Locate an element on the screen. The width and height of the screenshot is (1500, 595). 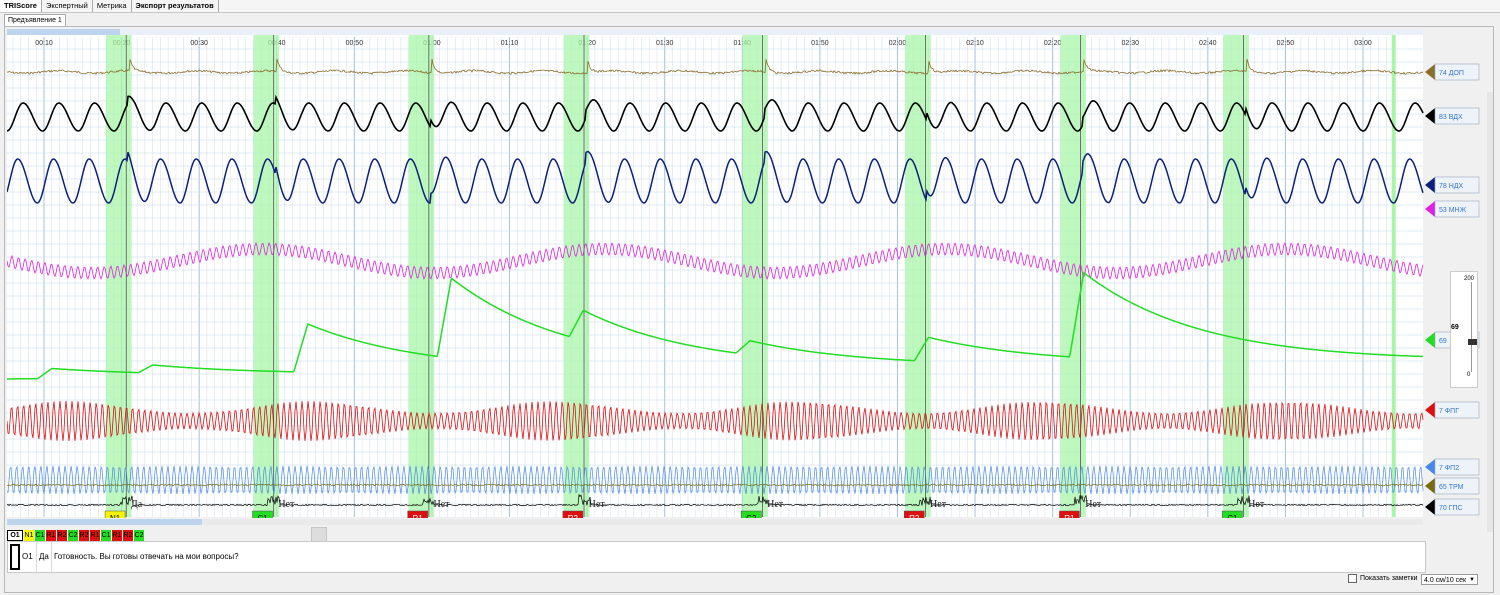
tab-metric: Метрика is located at coordinates (112, 6).